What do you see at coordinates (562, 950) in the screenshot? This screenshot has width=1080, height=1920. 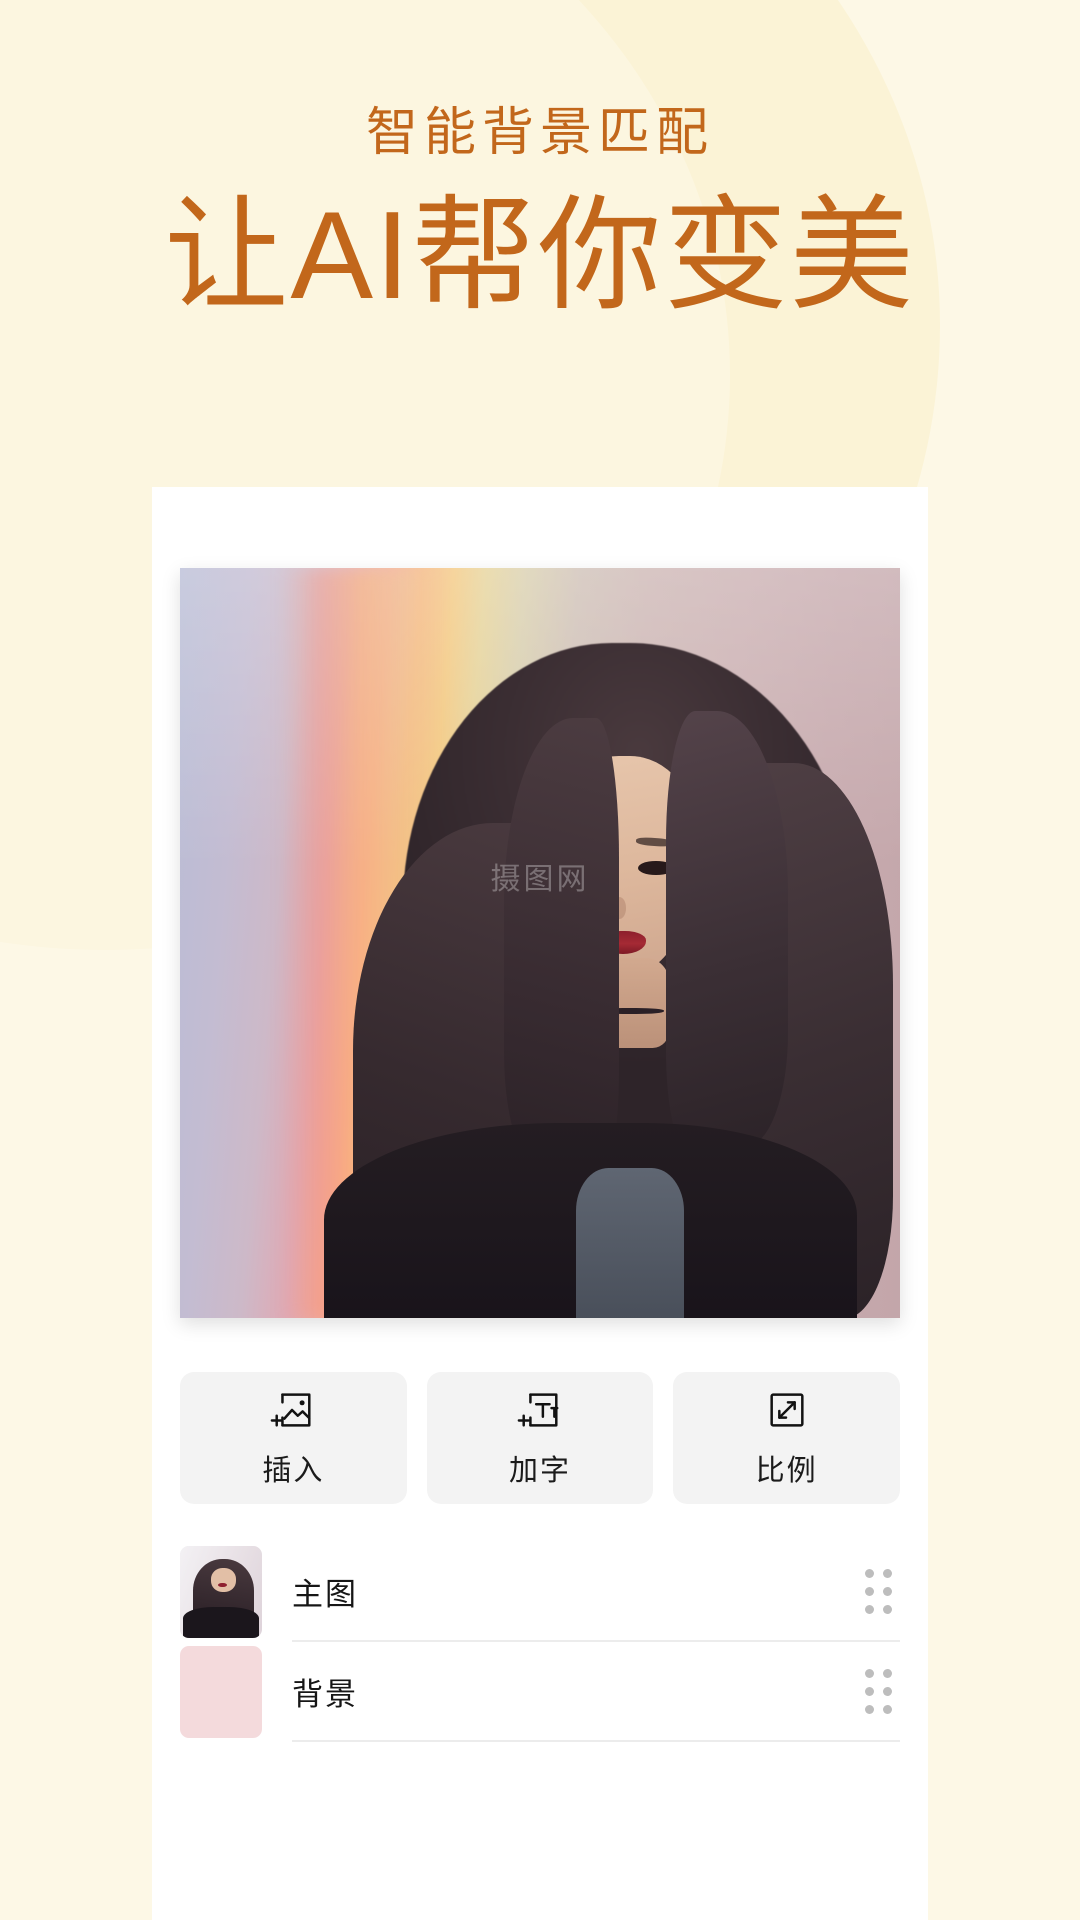 I see `hair-front-left` at bounding box center [562, 950].